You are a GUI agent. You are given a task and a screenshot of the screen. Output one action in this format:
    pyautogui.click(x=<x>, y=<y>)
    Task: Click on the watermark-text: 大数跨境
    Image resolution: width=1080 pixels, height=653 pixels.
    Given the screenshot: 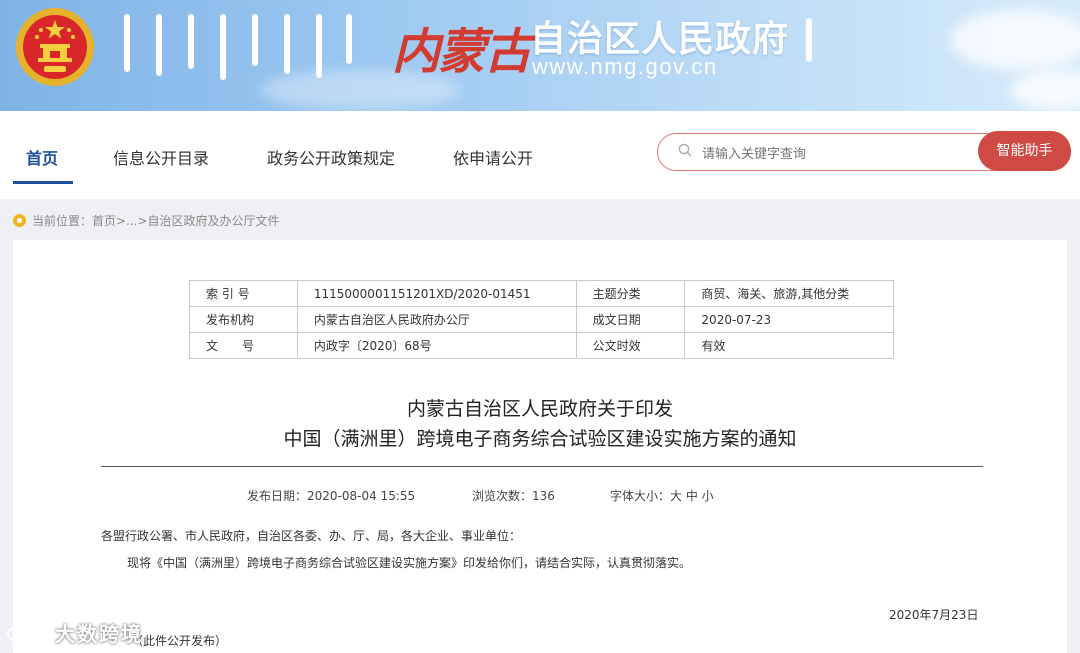 What is the action you would take?
    pyautogui.click(x=98, y=634)
    